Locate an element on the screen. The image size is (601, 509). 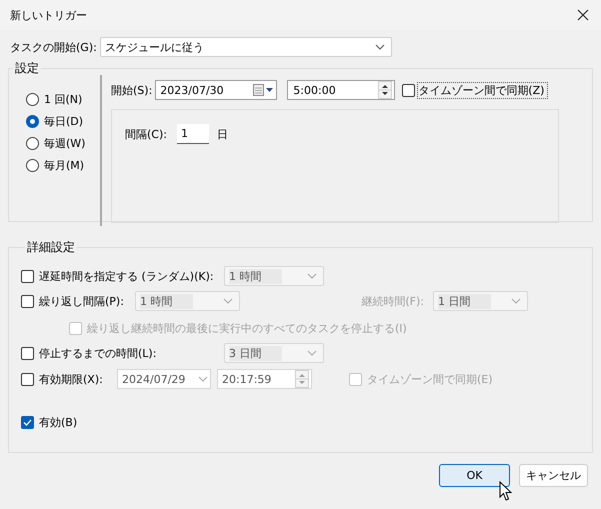
radio-label: 1 回(N) is located at coordinates (64, 99).